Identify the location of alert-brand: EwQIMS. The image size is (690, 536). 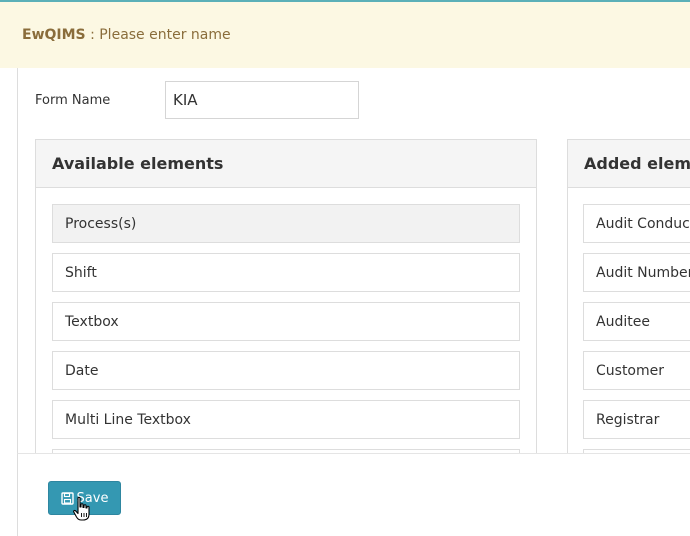
(54, 35).